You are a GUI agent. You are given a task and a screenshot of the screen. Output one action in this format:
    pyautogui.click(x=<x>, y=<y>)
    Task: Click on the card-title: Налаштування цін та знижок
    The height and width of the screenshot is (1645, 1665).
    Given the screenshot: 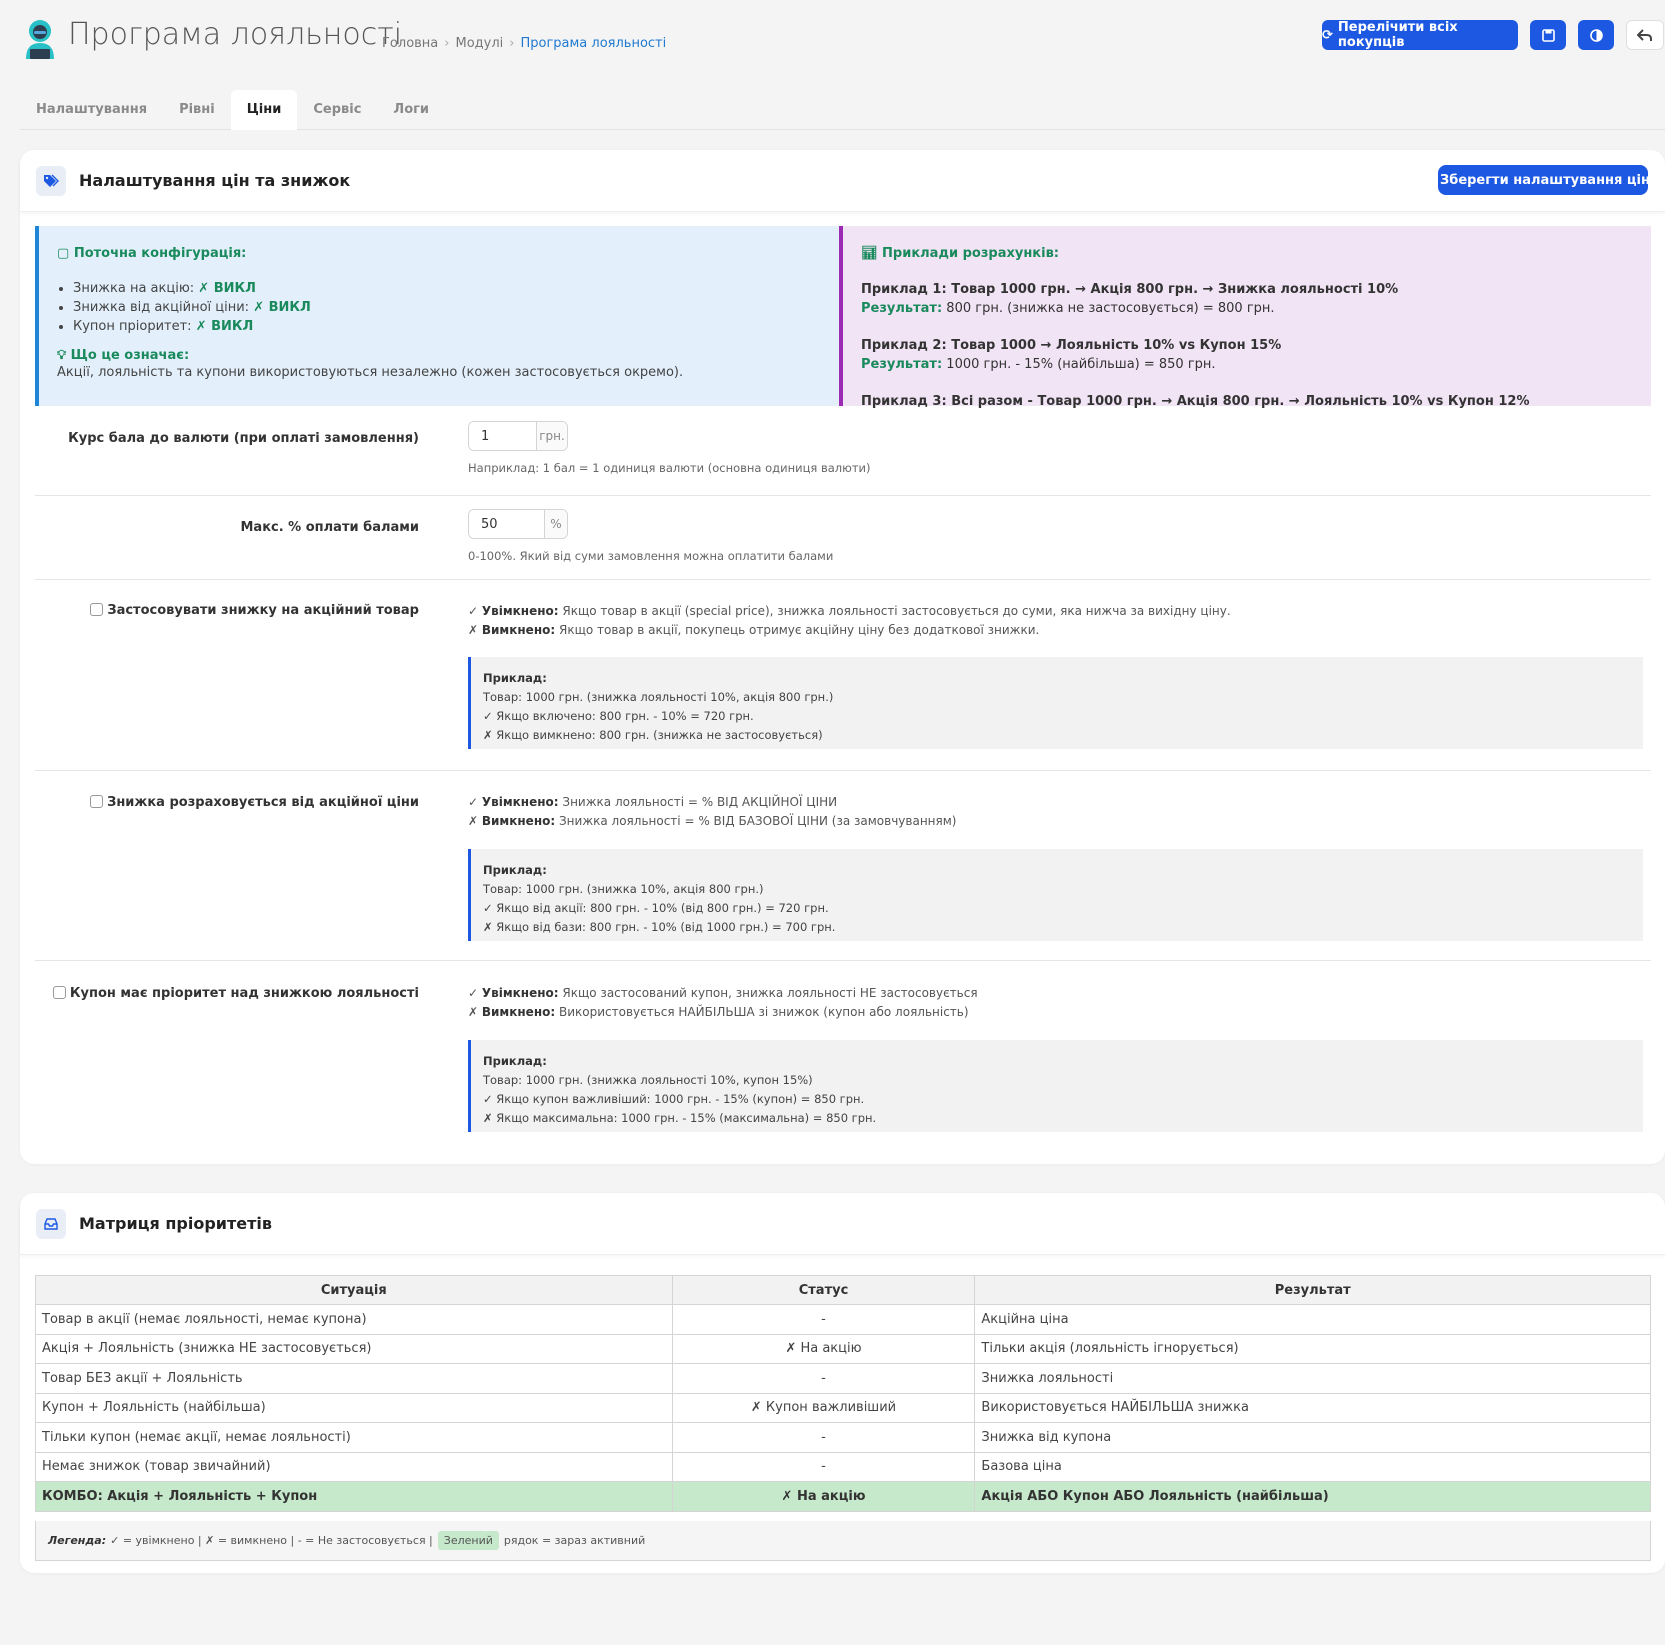 What is the action you would take?
    pyautogui.click(x=215, y=180)
    